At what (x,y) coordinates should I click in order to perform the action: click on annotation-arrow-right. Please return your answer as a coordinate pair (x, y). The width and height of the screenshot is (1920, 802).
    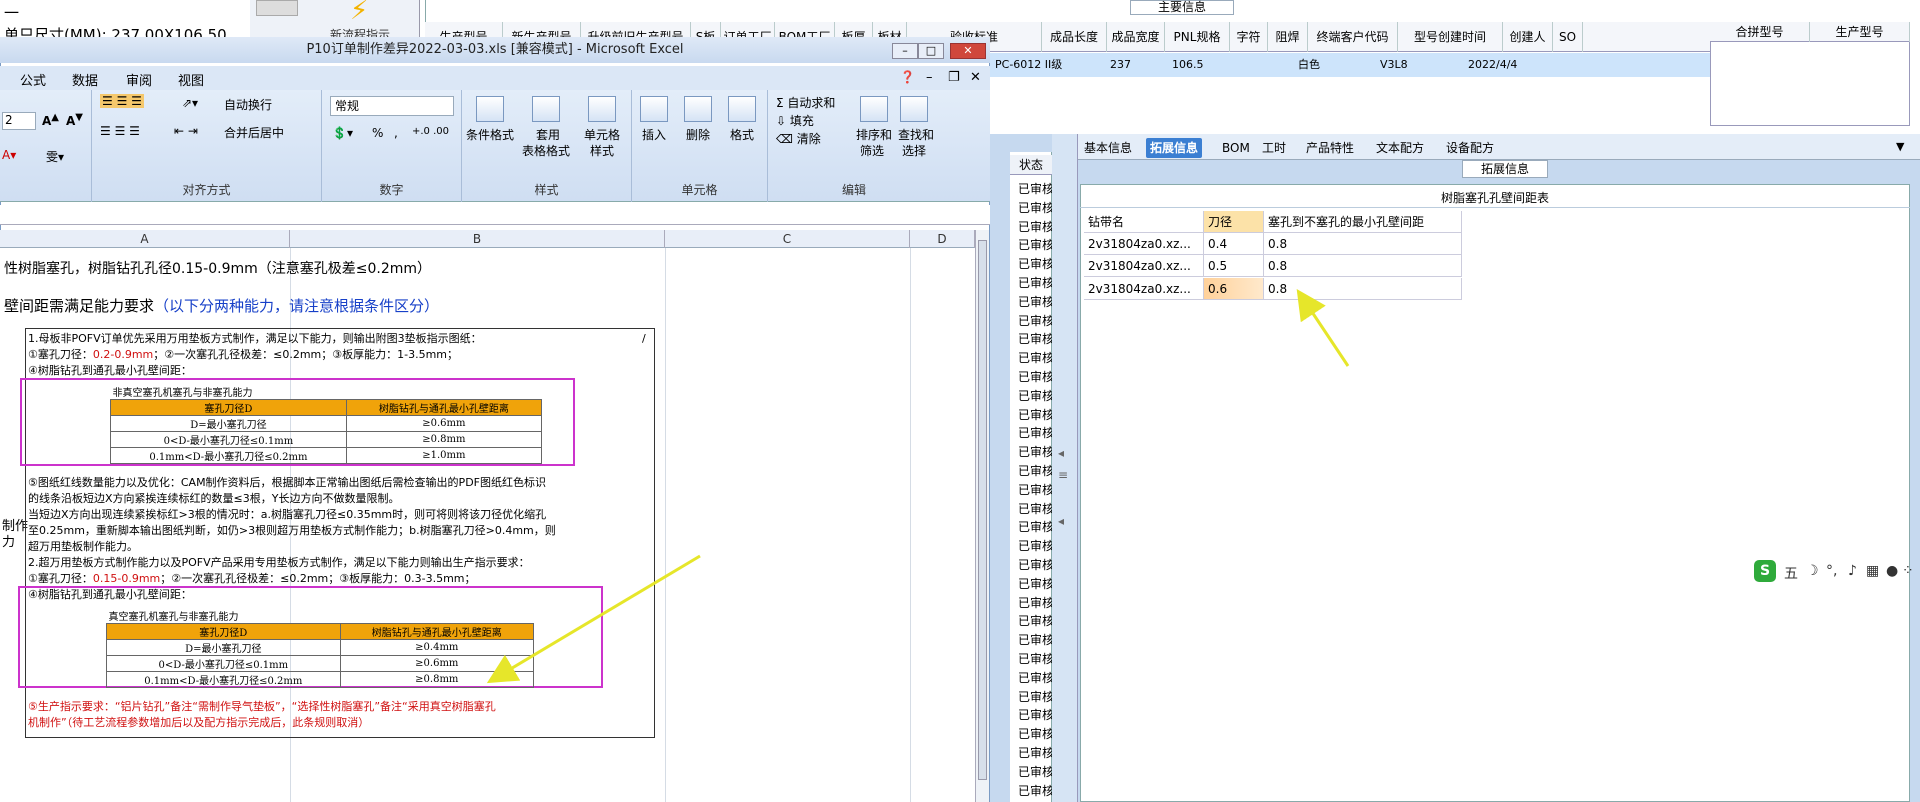
    Looking at the image, I should click on (1323, 328).